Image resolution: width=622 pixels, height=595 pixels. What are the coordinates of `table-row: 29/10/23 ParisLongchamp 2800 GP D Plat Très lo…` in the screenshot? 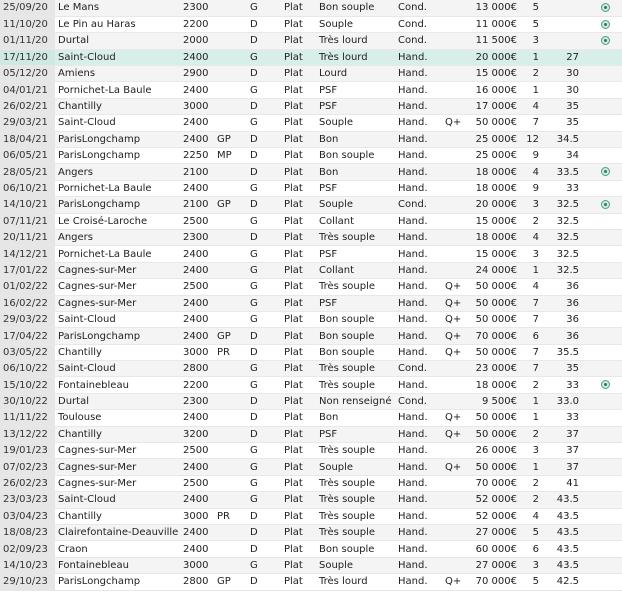 It's located at (311, 582).